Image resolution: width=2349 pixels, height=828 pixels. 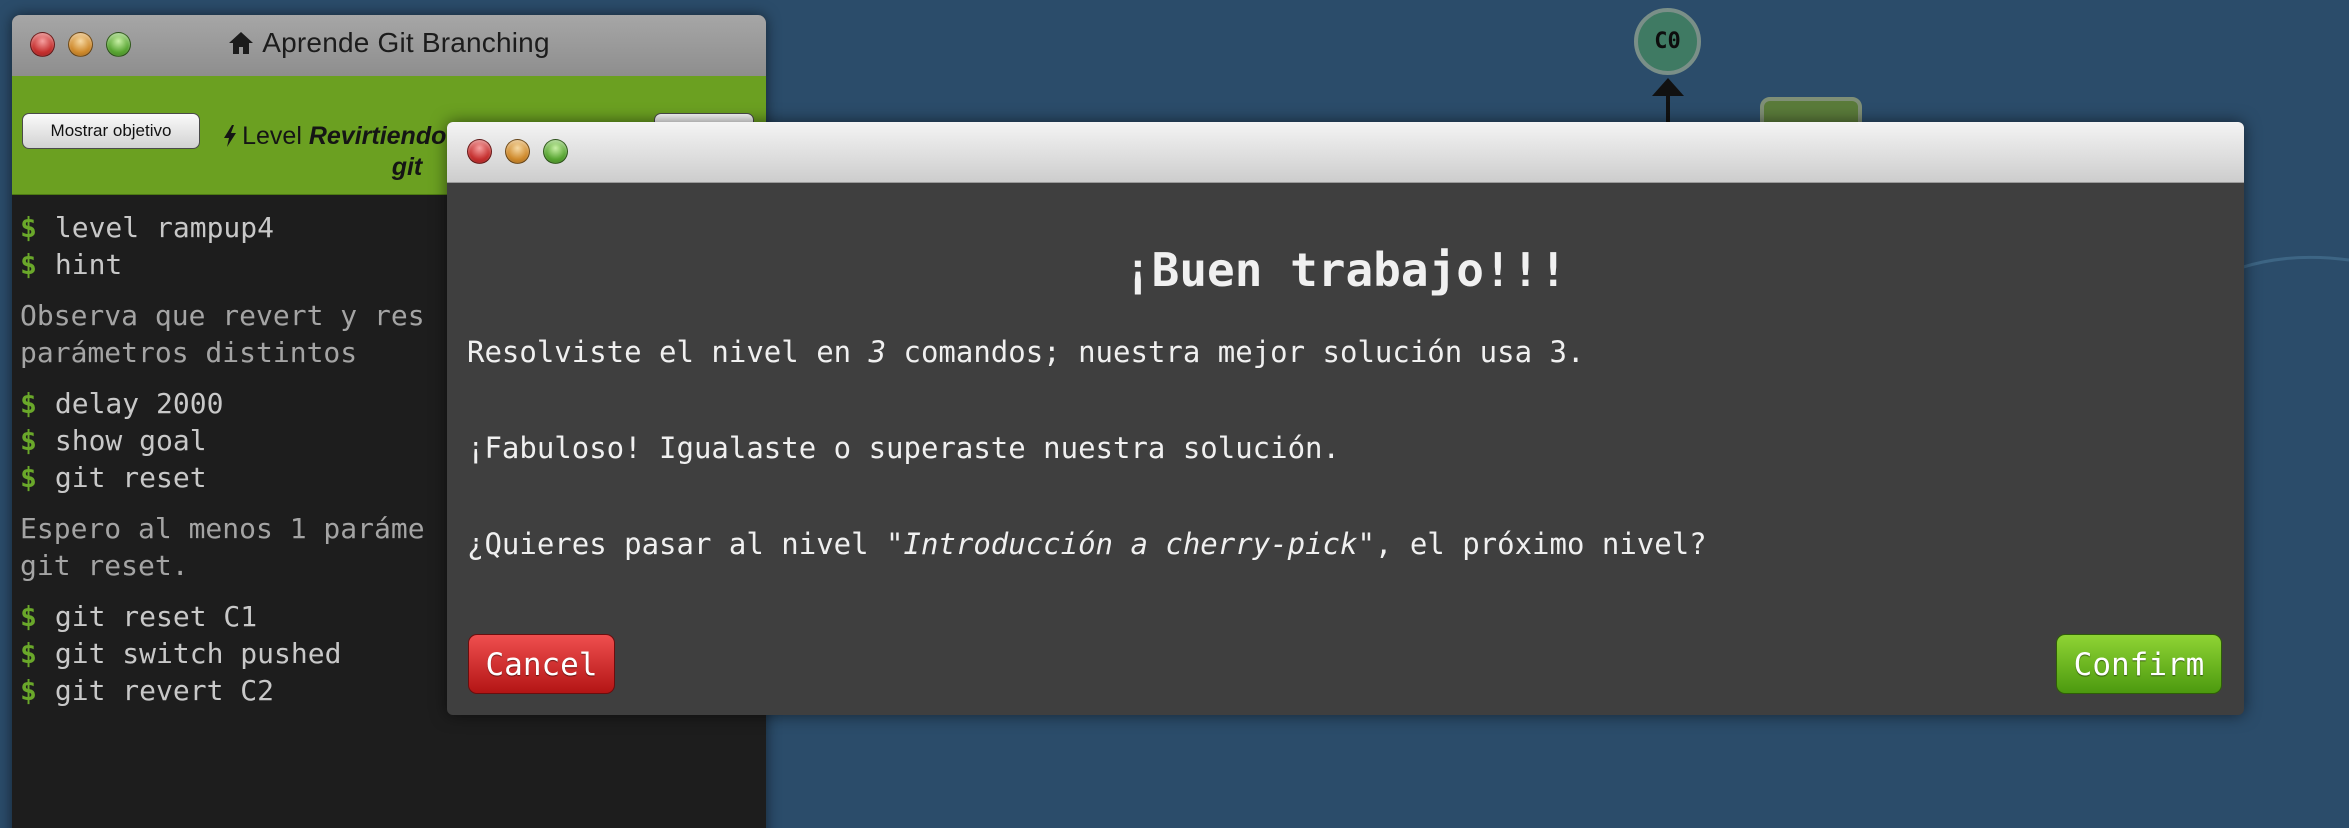 I want to click on commit-label: C0, so click(x=1667, y=41).